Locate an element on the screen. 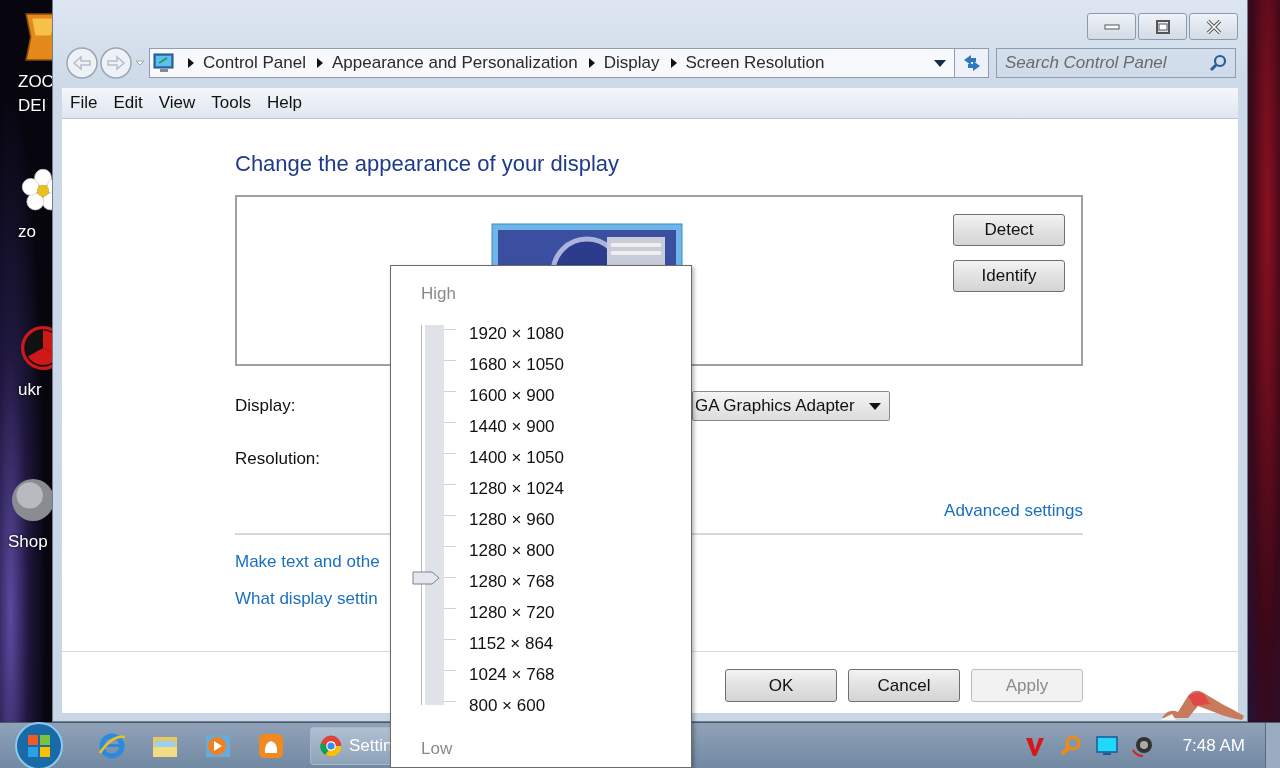 The height and width of the screenshot is (768, 1280). field-label: Resolution: is located at coordinates (278, 459).